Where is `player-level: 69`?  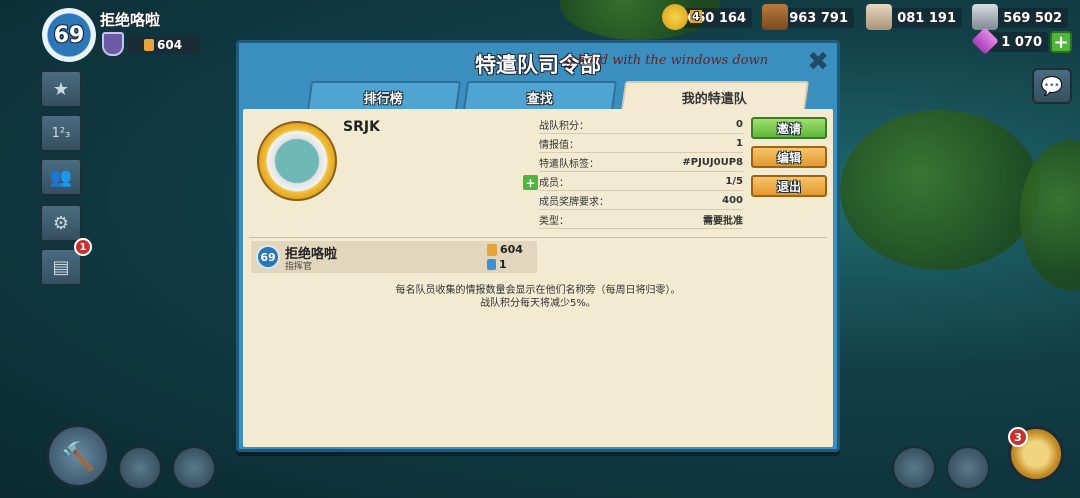
player-level: 69 is located at coordinates (69, 35).